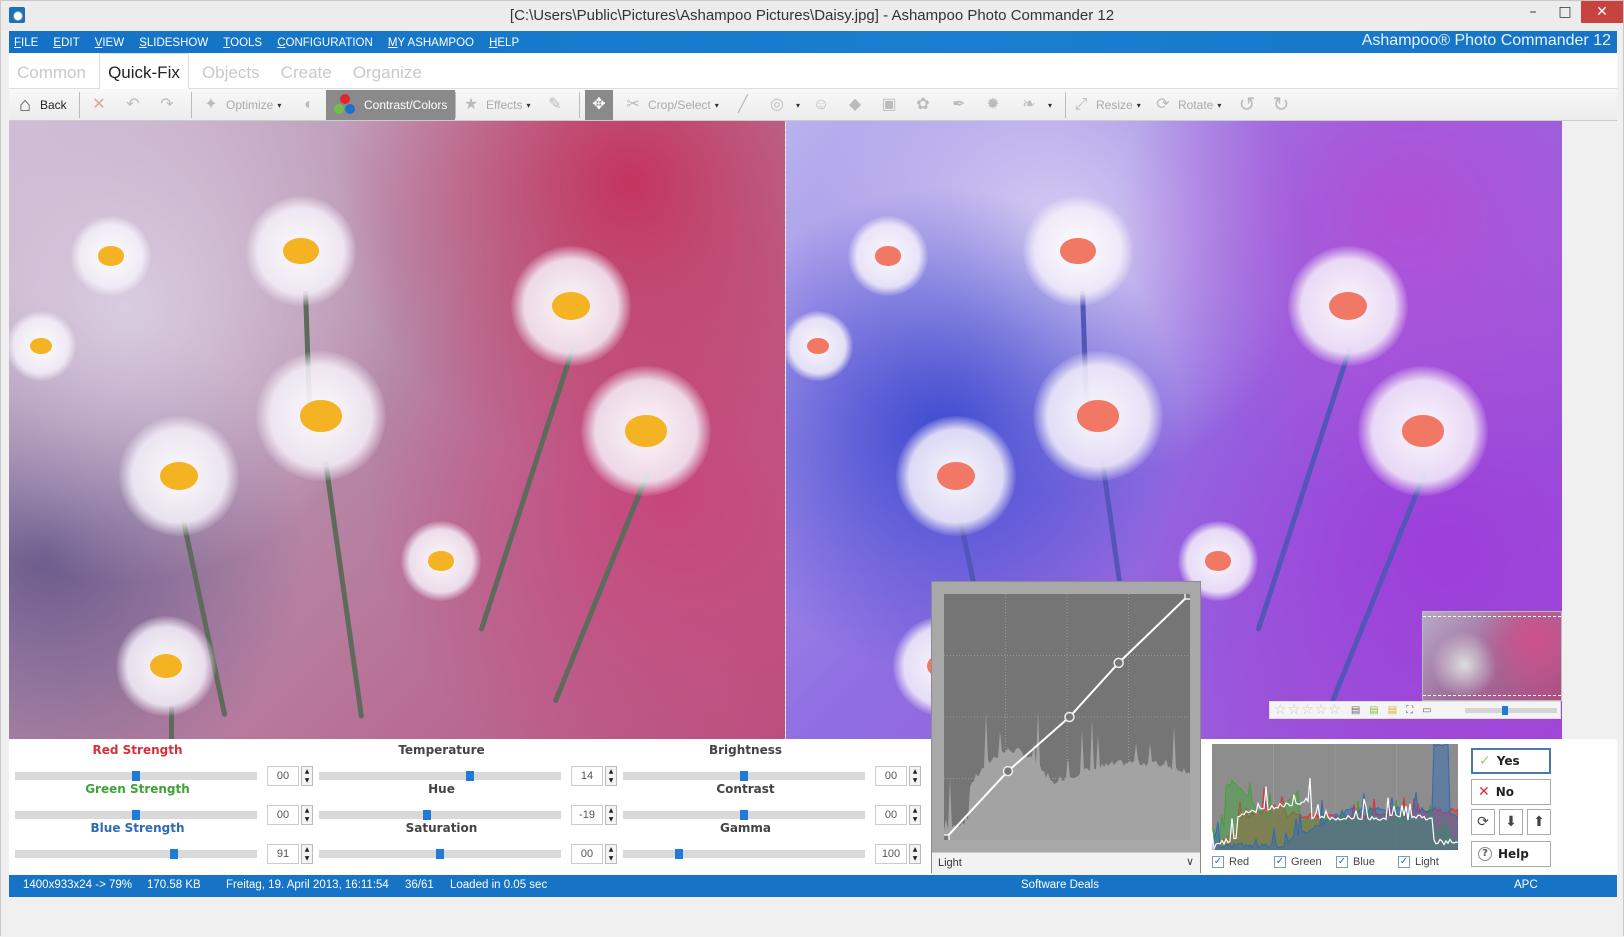 This screenshot has width=1624, height=937. What do you see at coordinates (1511, 761) in the screenshot?
I see `yes-button: ✓ Yes` at bounding box center [1511, 761].